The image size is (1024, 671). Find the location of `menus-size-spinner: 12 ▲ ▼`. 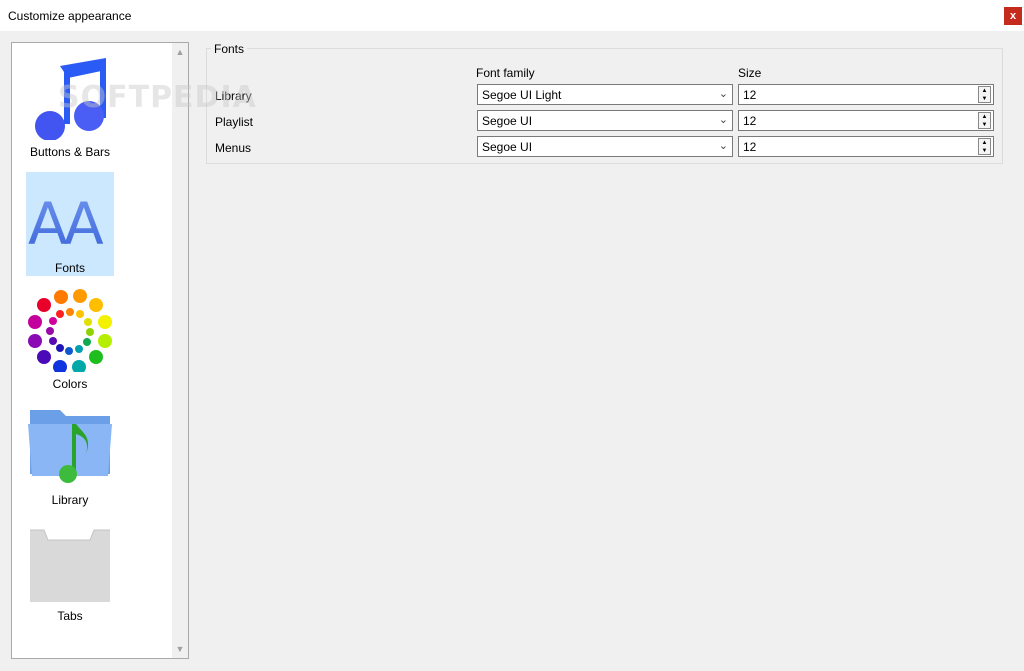

menus-size-spinner: 12 ▲ ▼ is located at coordinates (866, 146).